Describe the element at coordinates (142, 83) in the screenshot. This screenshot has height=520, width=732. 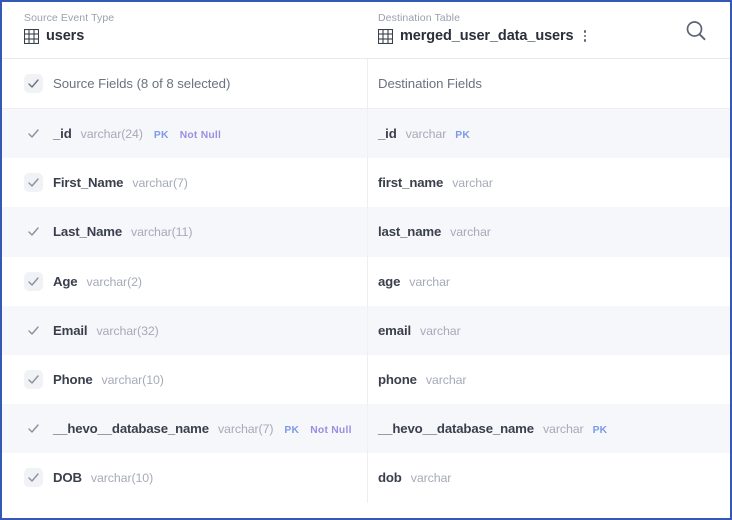
I see `source-fields-label: Source Fields (8 of 8 selected)` at that location.